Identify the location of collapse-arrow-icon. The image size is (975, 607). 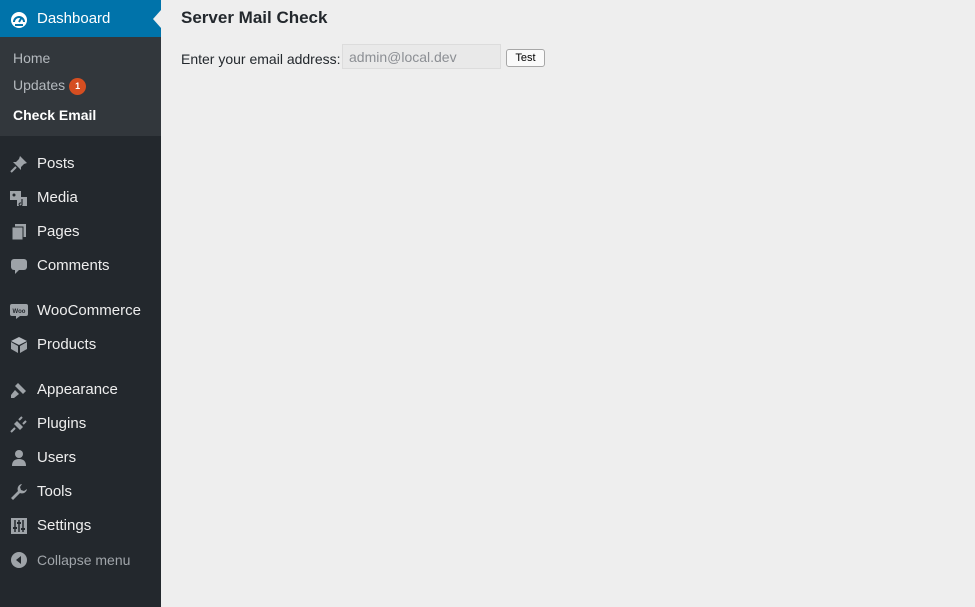
(19, 560).